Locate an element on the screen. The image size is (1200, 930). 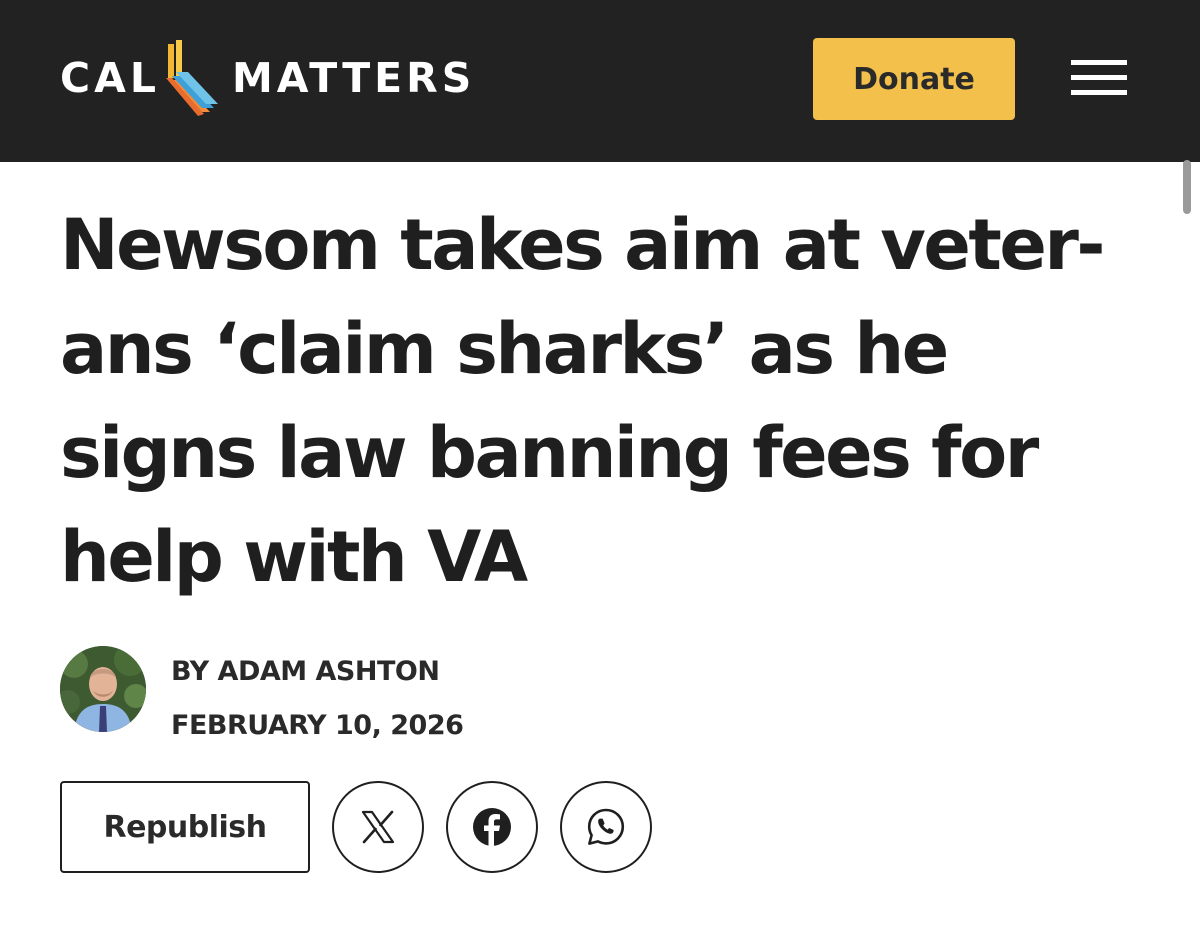
headline-line: help with VA is located at coordinates (294, 557).